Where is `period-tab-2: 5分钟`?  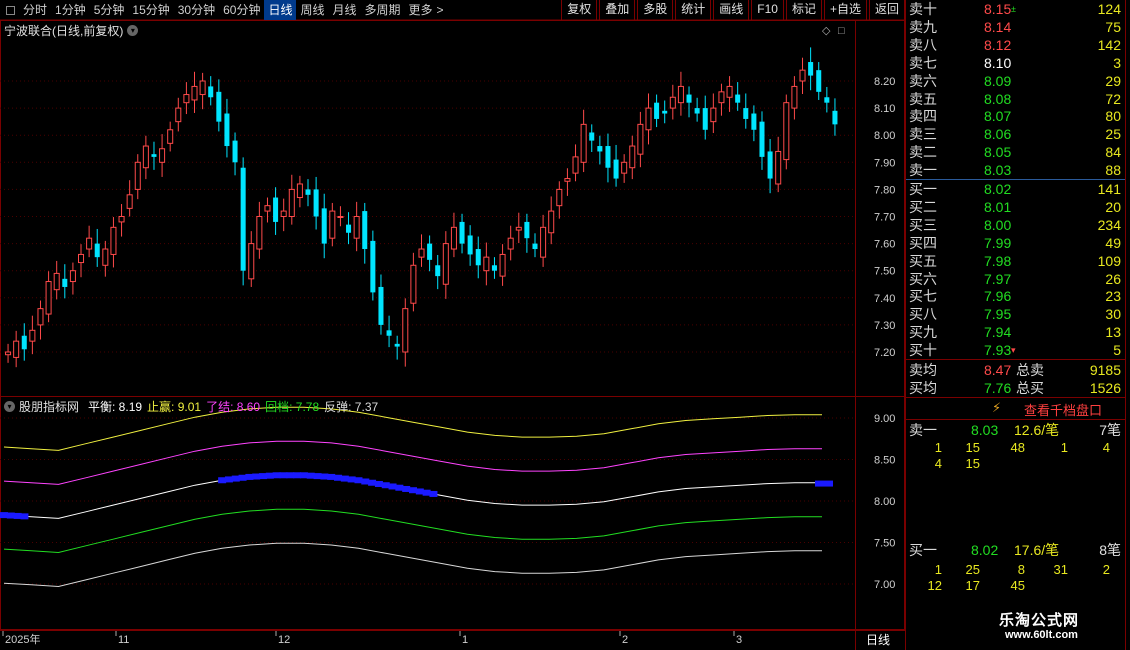 period-tab-2: 5分钟 is located at coordinates (109, 10).